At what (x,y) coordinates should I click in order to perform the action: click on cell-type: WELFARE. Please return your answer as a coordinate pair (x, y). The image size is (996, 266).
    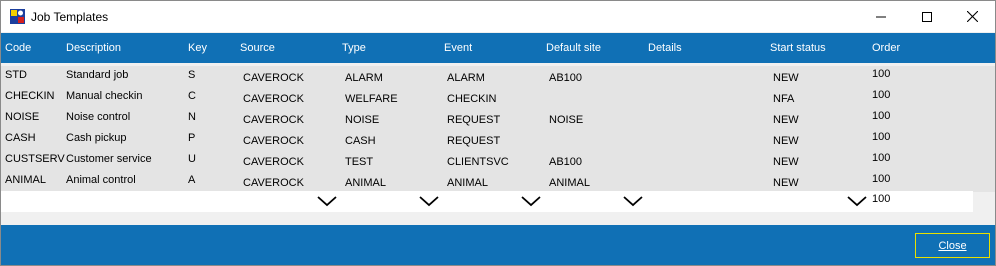
    Looking at the image, I should click on (371, 99).